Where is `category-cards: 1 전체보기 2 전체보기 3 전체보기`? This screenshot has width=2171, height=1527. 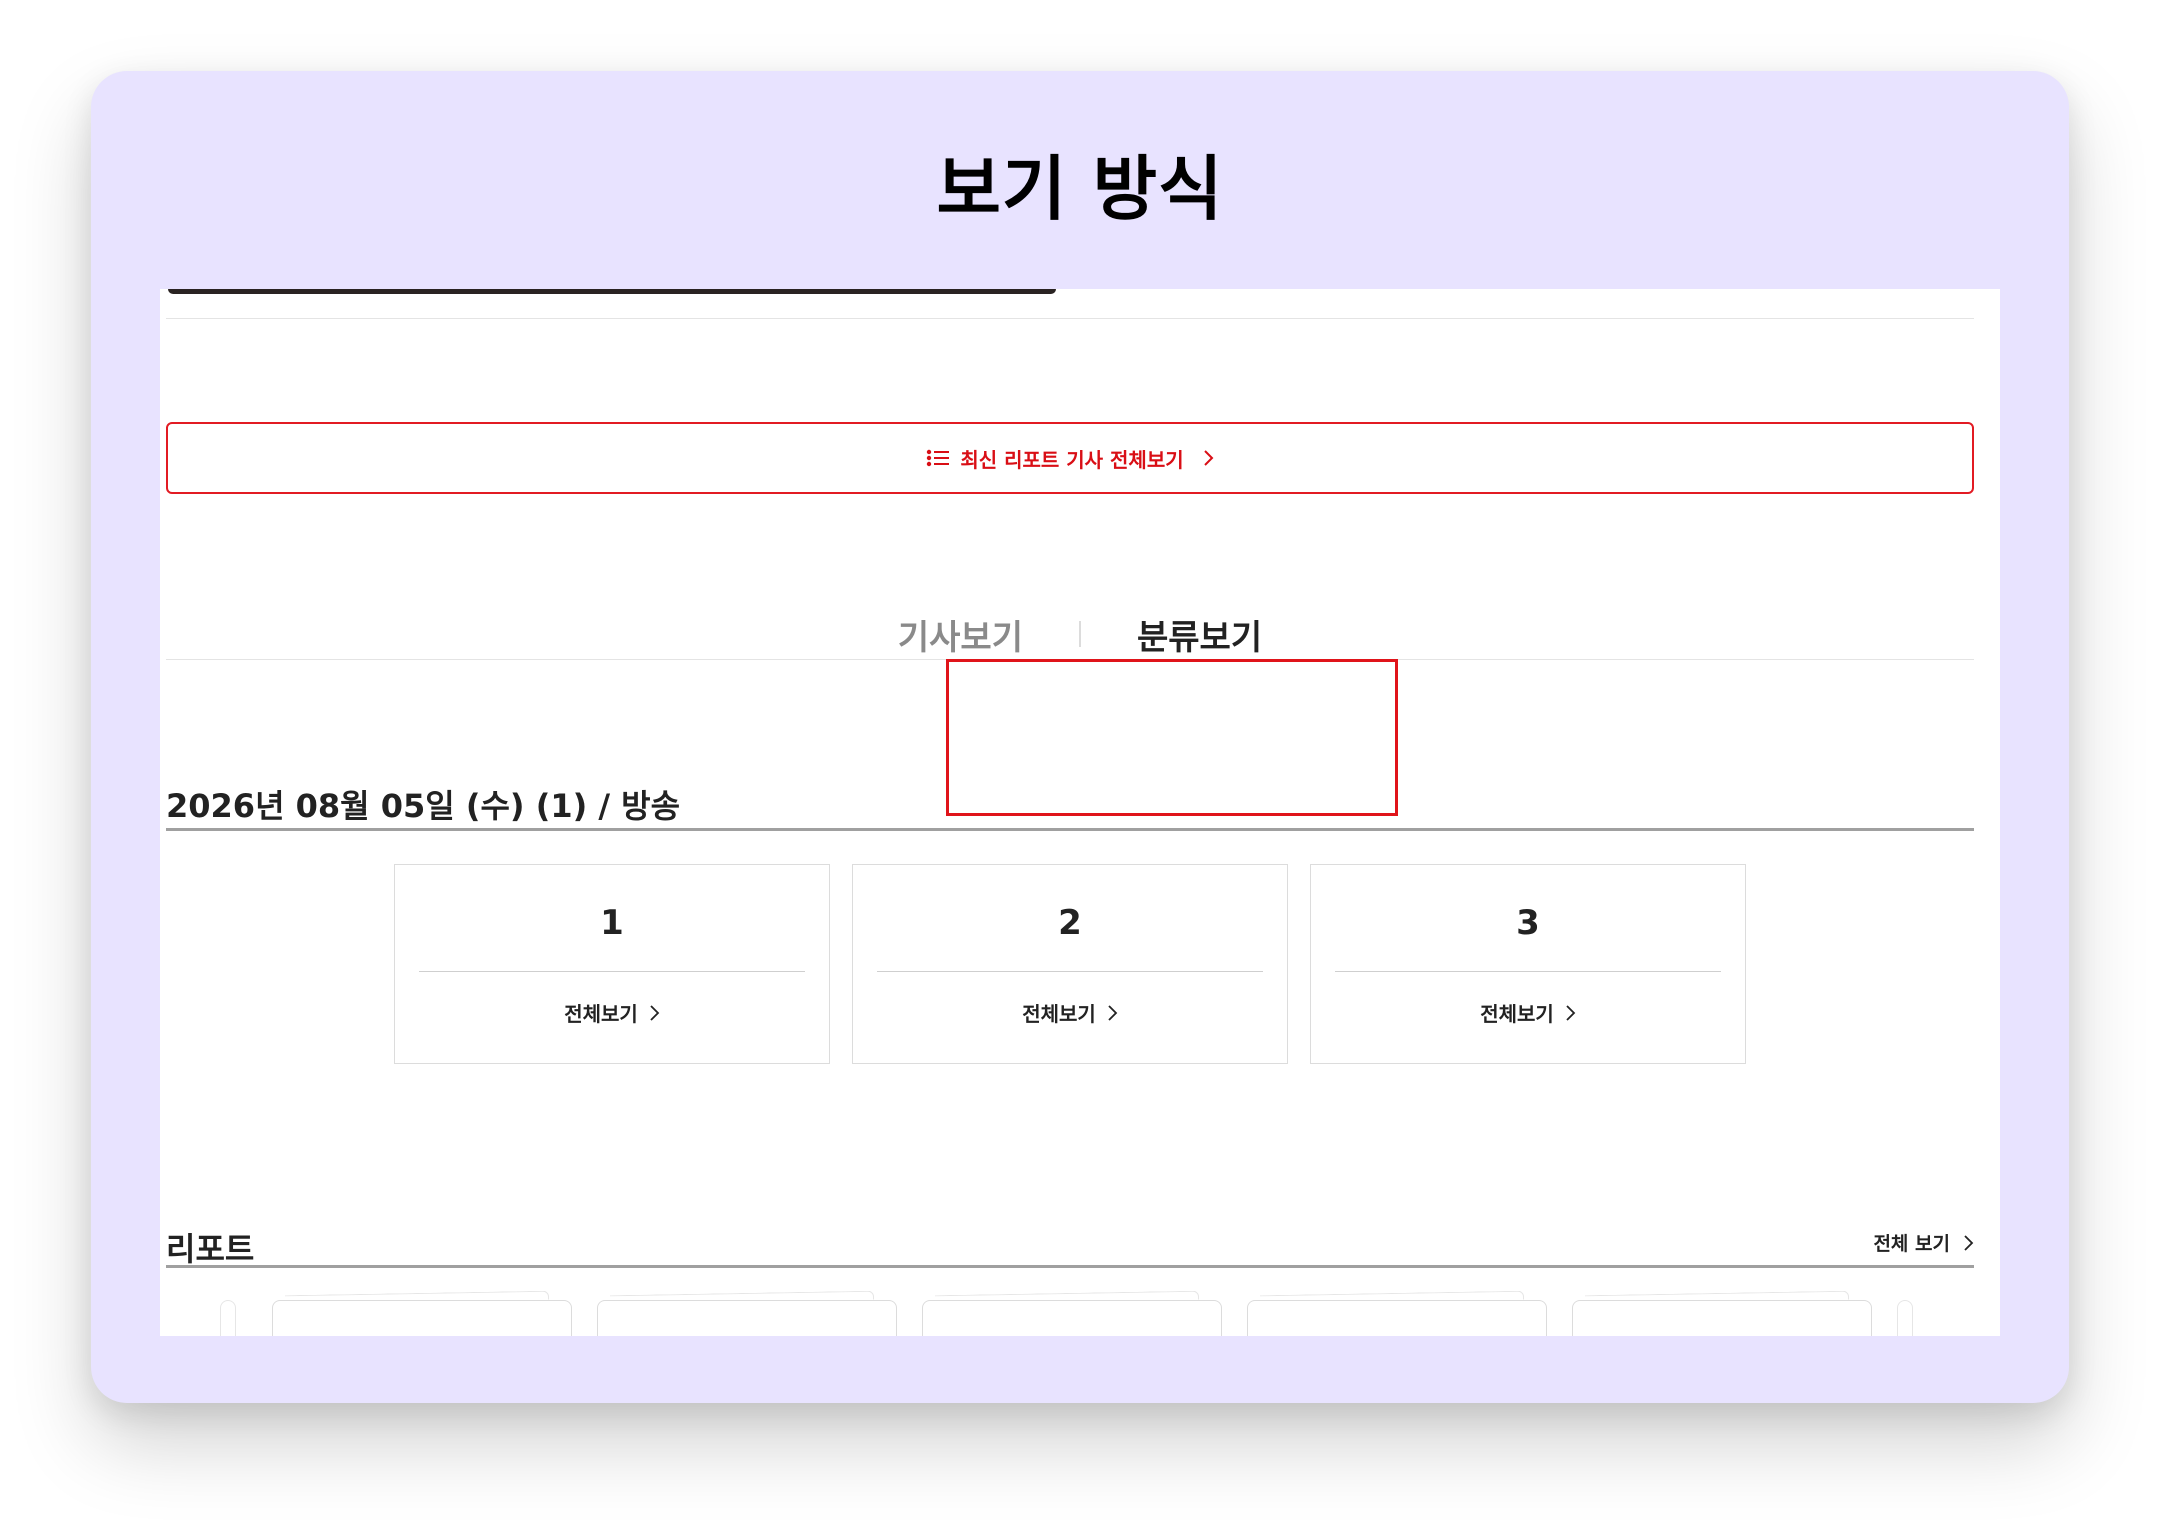
category-cards: 1 전체보기 2 전체보기 3 전체보기 is located at coordinates (1070, 964).